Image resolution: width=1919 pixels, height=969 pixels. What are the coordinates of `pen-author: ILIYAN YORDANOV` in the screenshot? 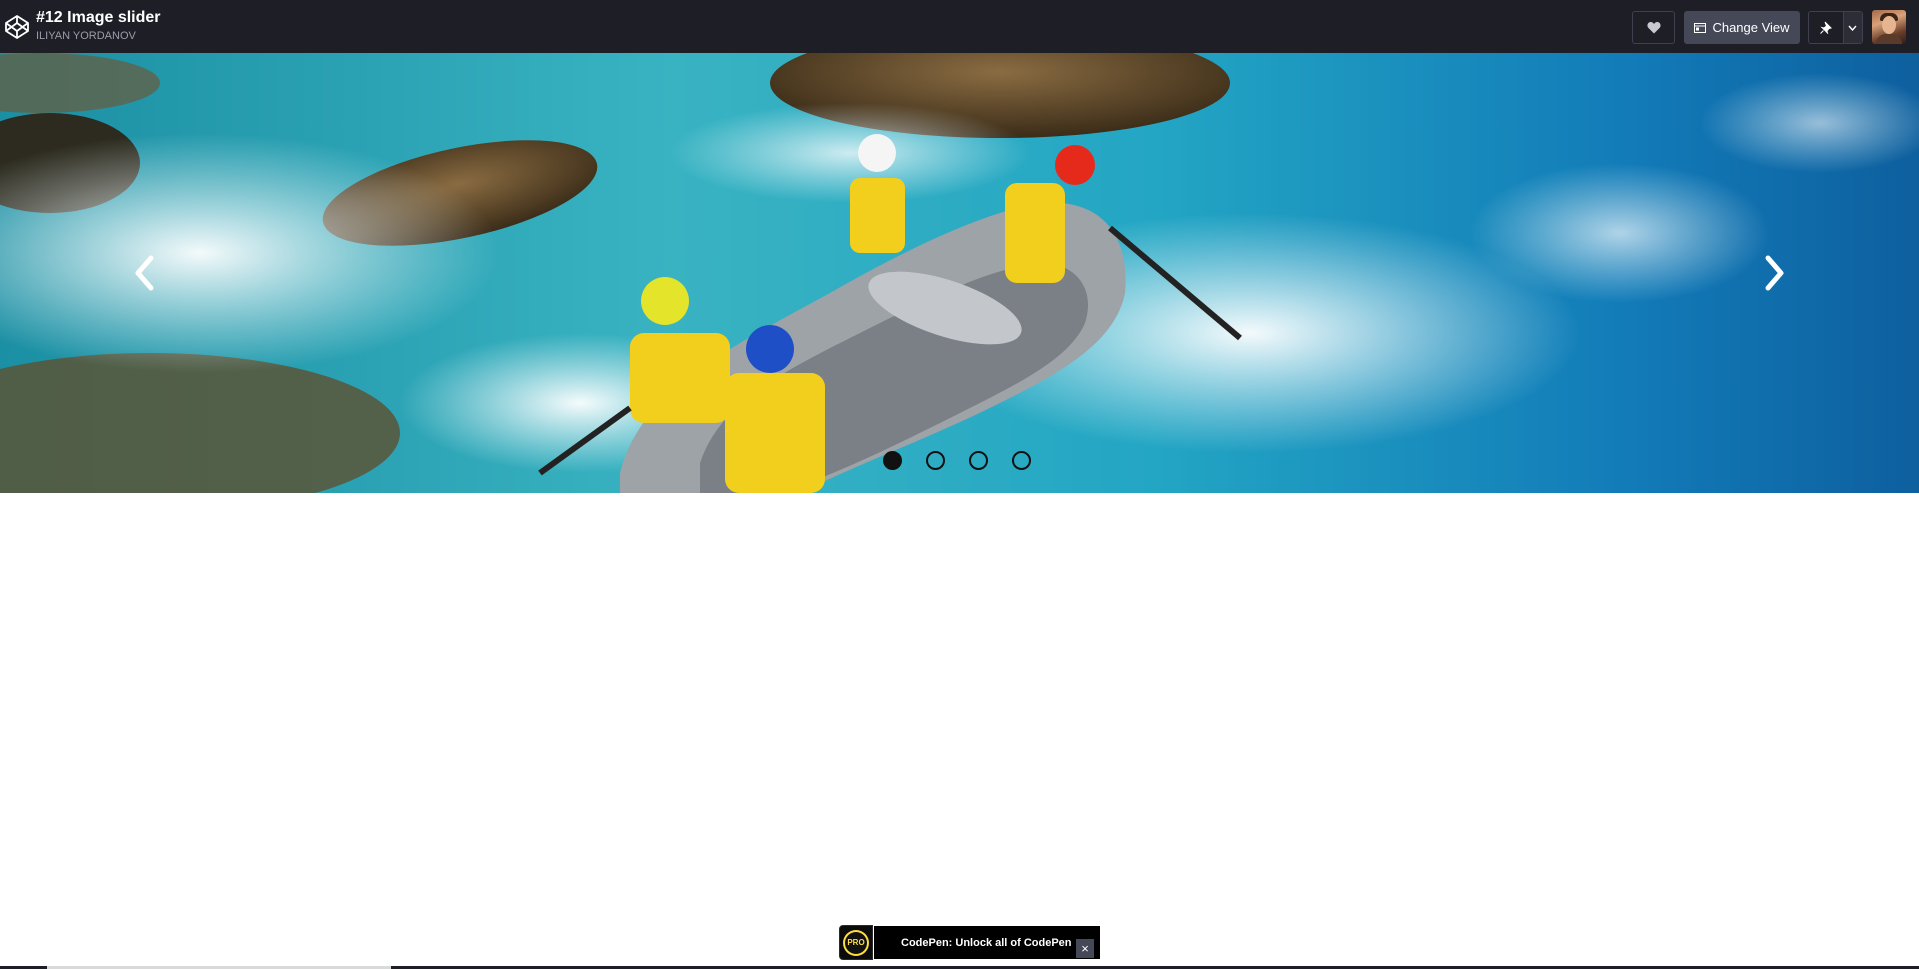 It's located at (98, 36).